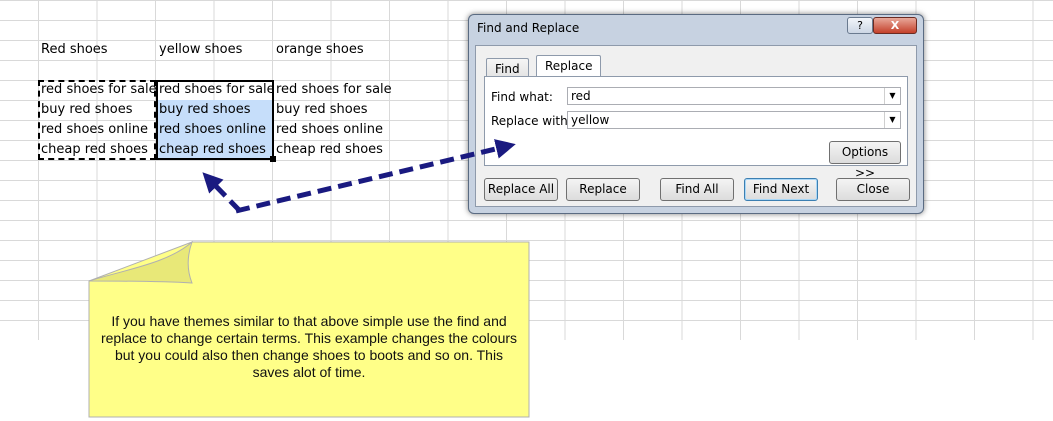  I want to click on tab-replace: Replace, so click(569, 66).